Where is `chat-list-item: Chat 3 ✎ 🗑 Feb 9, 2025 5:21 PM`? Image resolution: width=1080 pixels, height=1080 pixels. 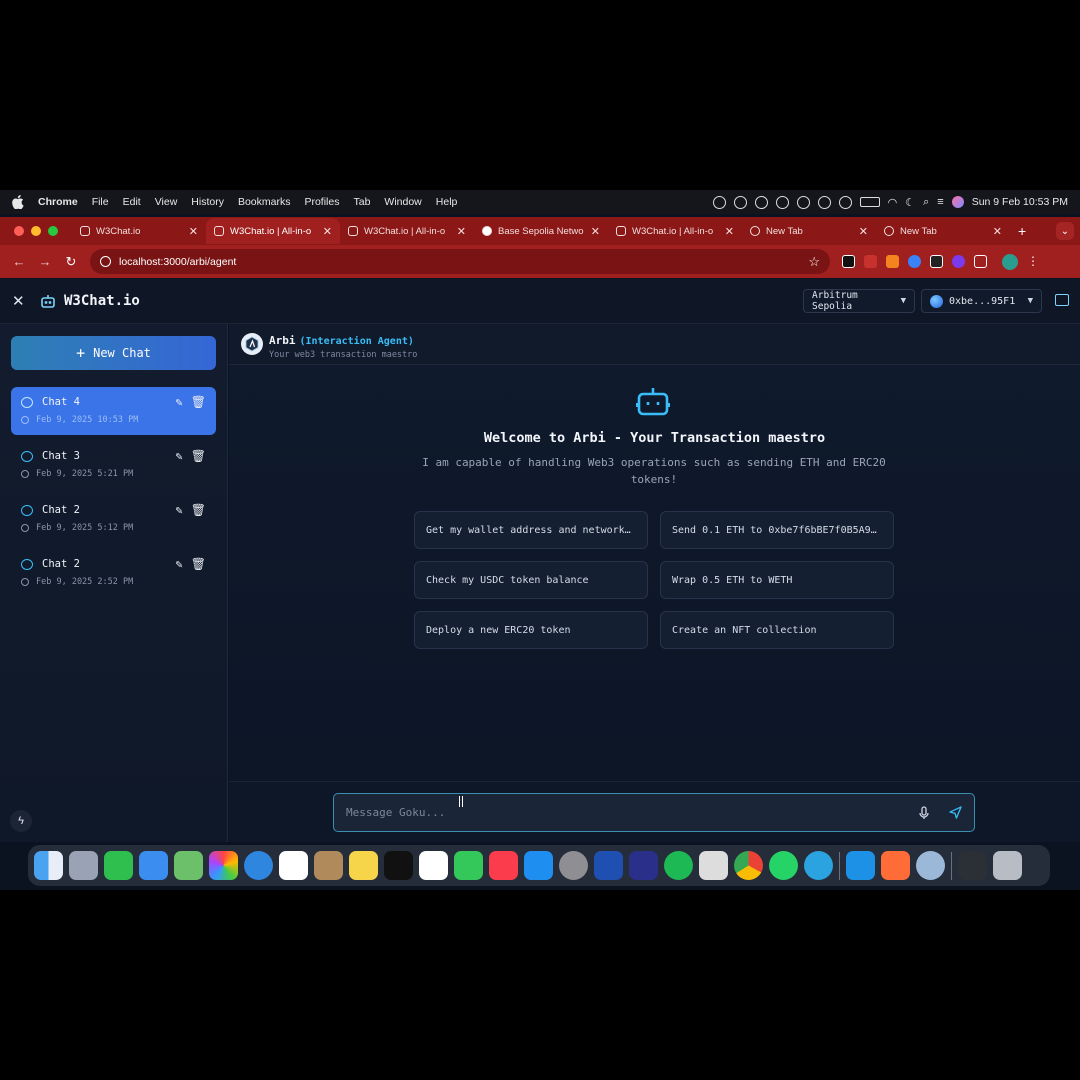
chat-list-item: Chat 3 ✎ 🗑 Feb 9, 2025 5:21 PM is located at coordinates (113, 465).